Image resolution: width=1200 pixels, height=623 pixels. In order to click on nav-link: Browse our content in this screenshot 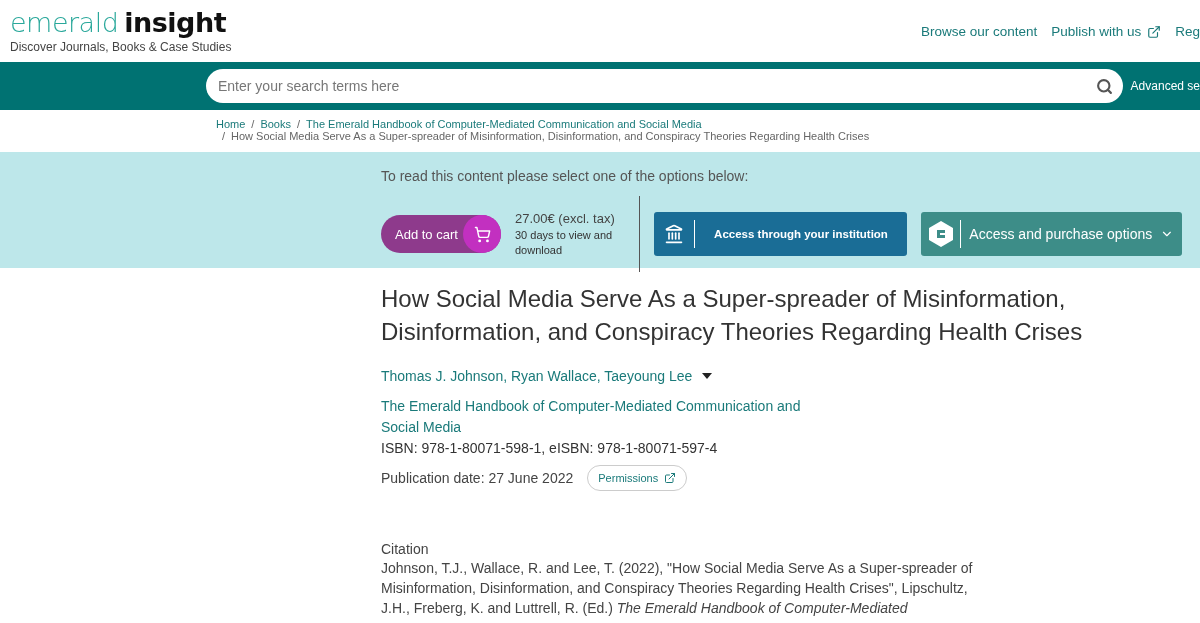, I will do `click(979, 31)`.